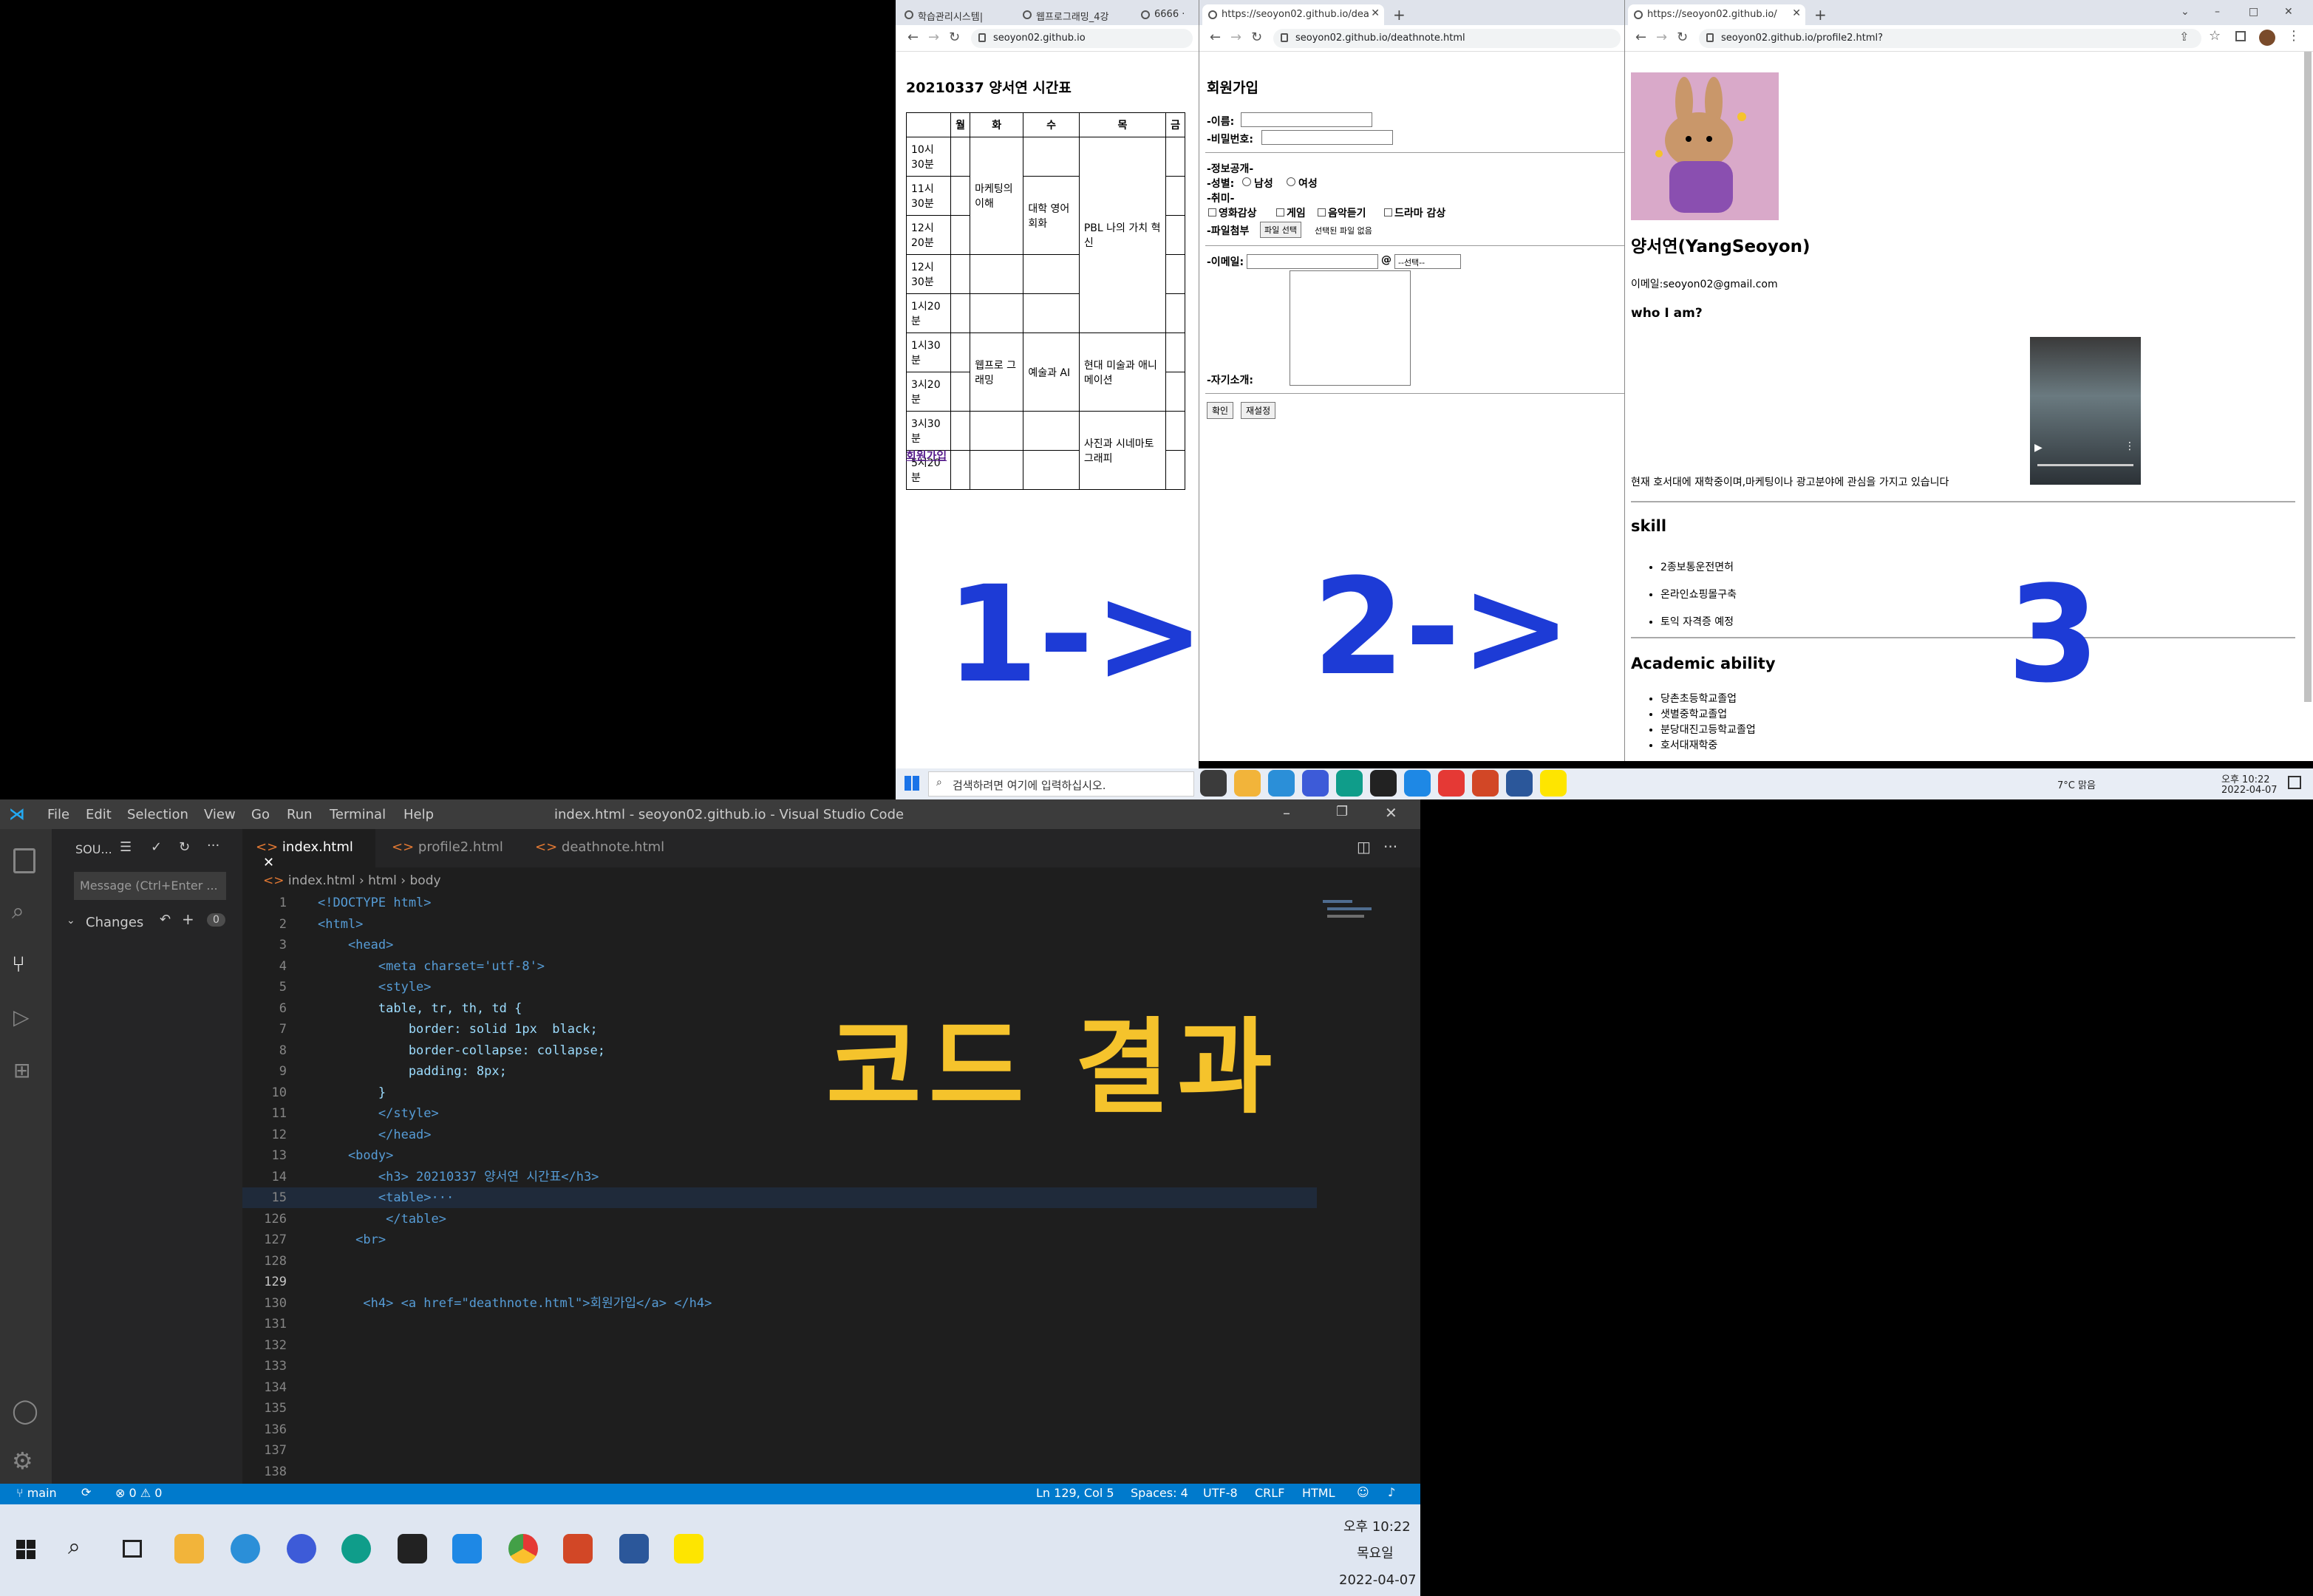 This screenshot has height=1596, width=2313. I want to click on menu-view: View, so click(220, 814).